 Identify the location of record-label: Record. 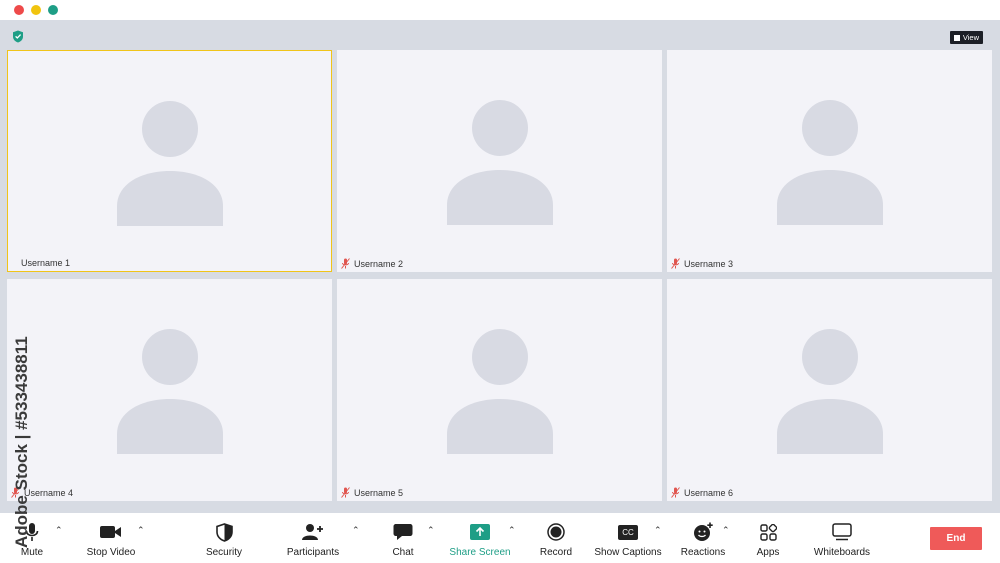
(556, 552).